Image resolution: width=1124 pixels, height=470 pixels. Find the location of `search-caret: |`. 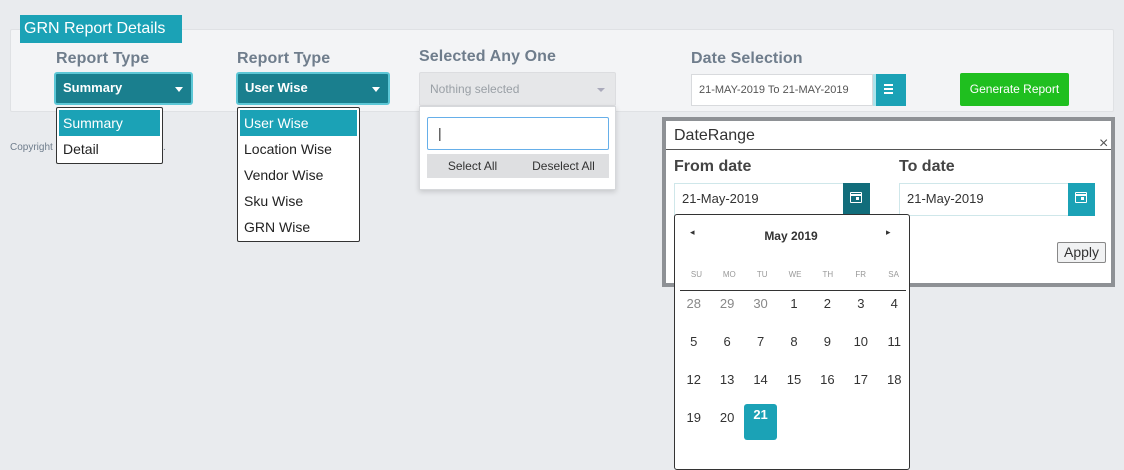

search-caret: | is located at coordinates (440, 133).